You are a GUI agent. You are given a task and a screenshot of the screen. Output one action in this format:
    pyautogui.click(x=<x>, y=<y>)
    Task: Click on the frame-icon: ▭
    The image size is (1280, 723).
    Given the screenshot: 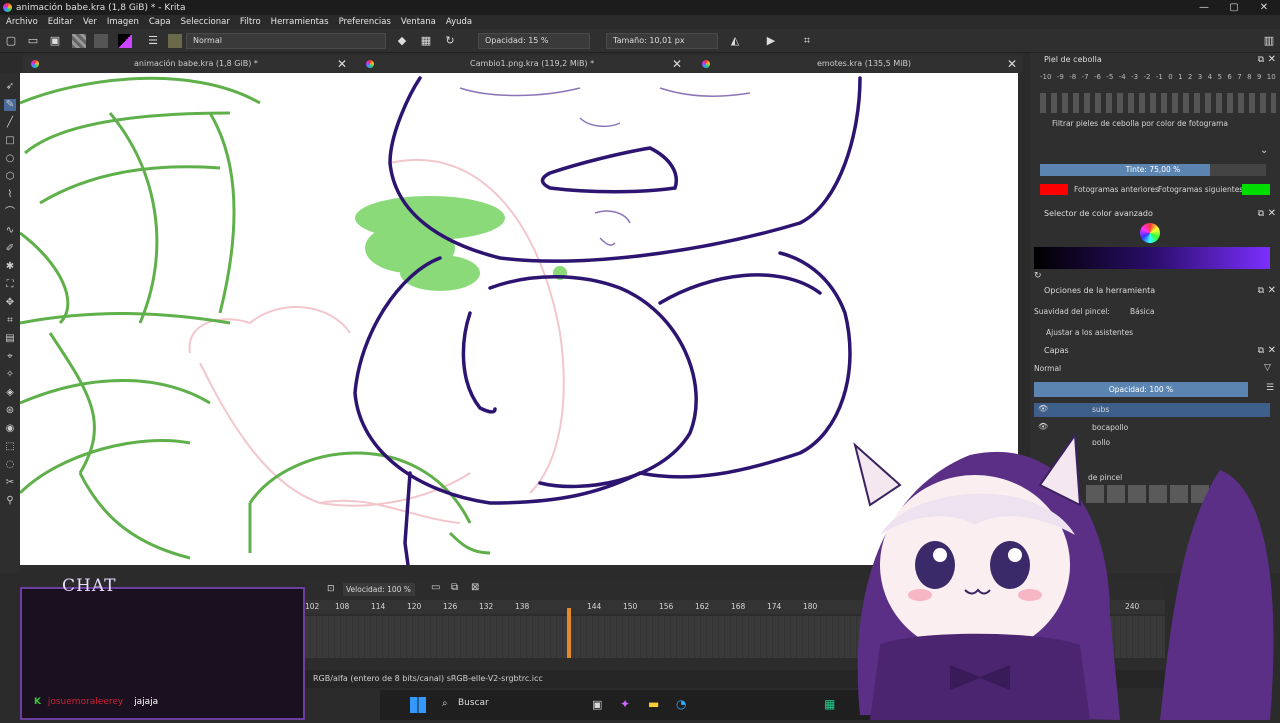 What is the action you would take?
    pyautogui.click(x=435, y=587)
    